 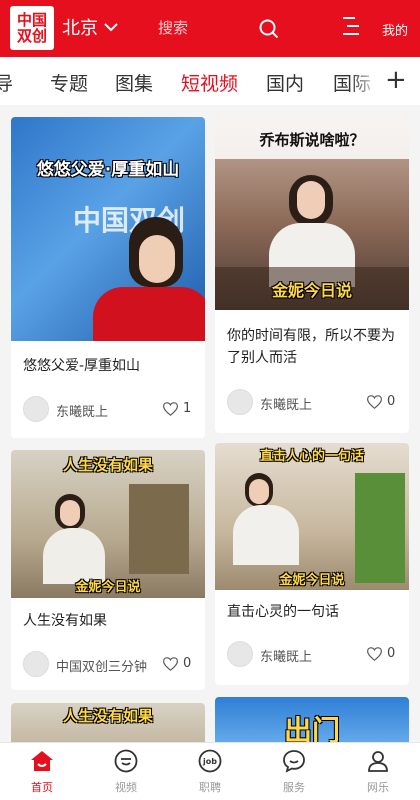 I want to click on card-title: 直击心灵的一句话, so click(x=312, y=612).